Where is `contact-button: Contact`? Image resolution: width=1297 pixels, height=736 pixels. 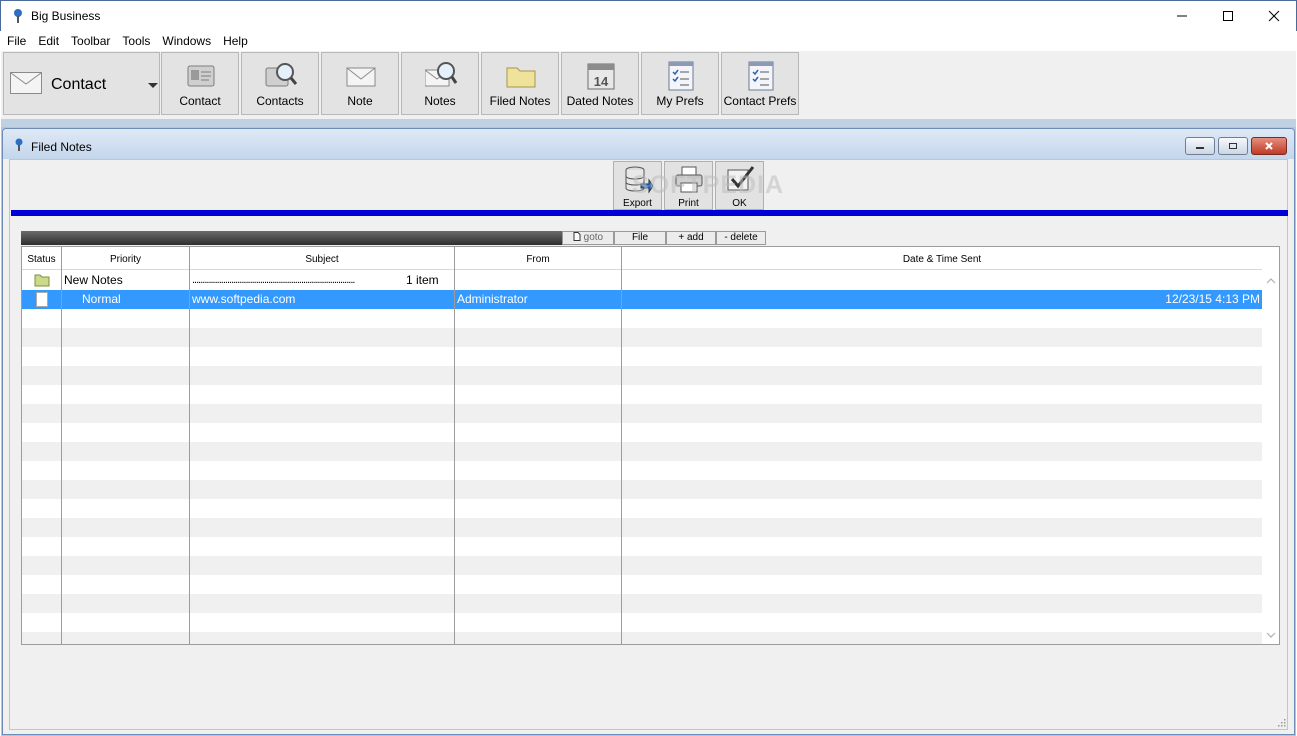
contact-button: Contact is located at coordinates (200, 83).